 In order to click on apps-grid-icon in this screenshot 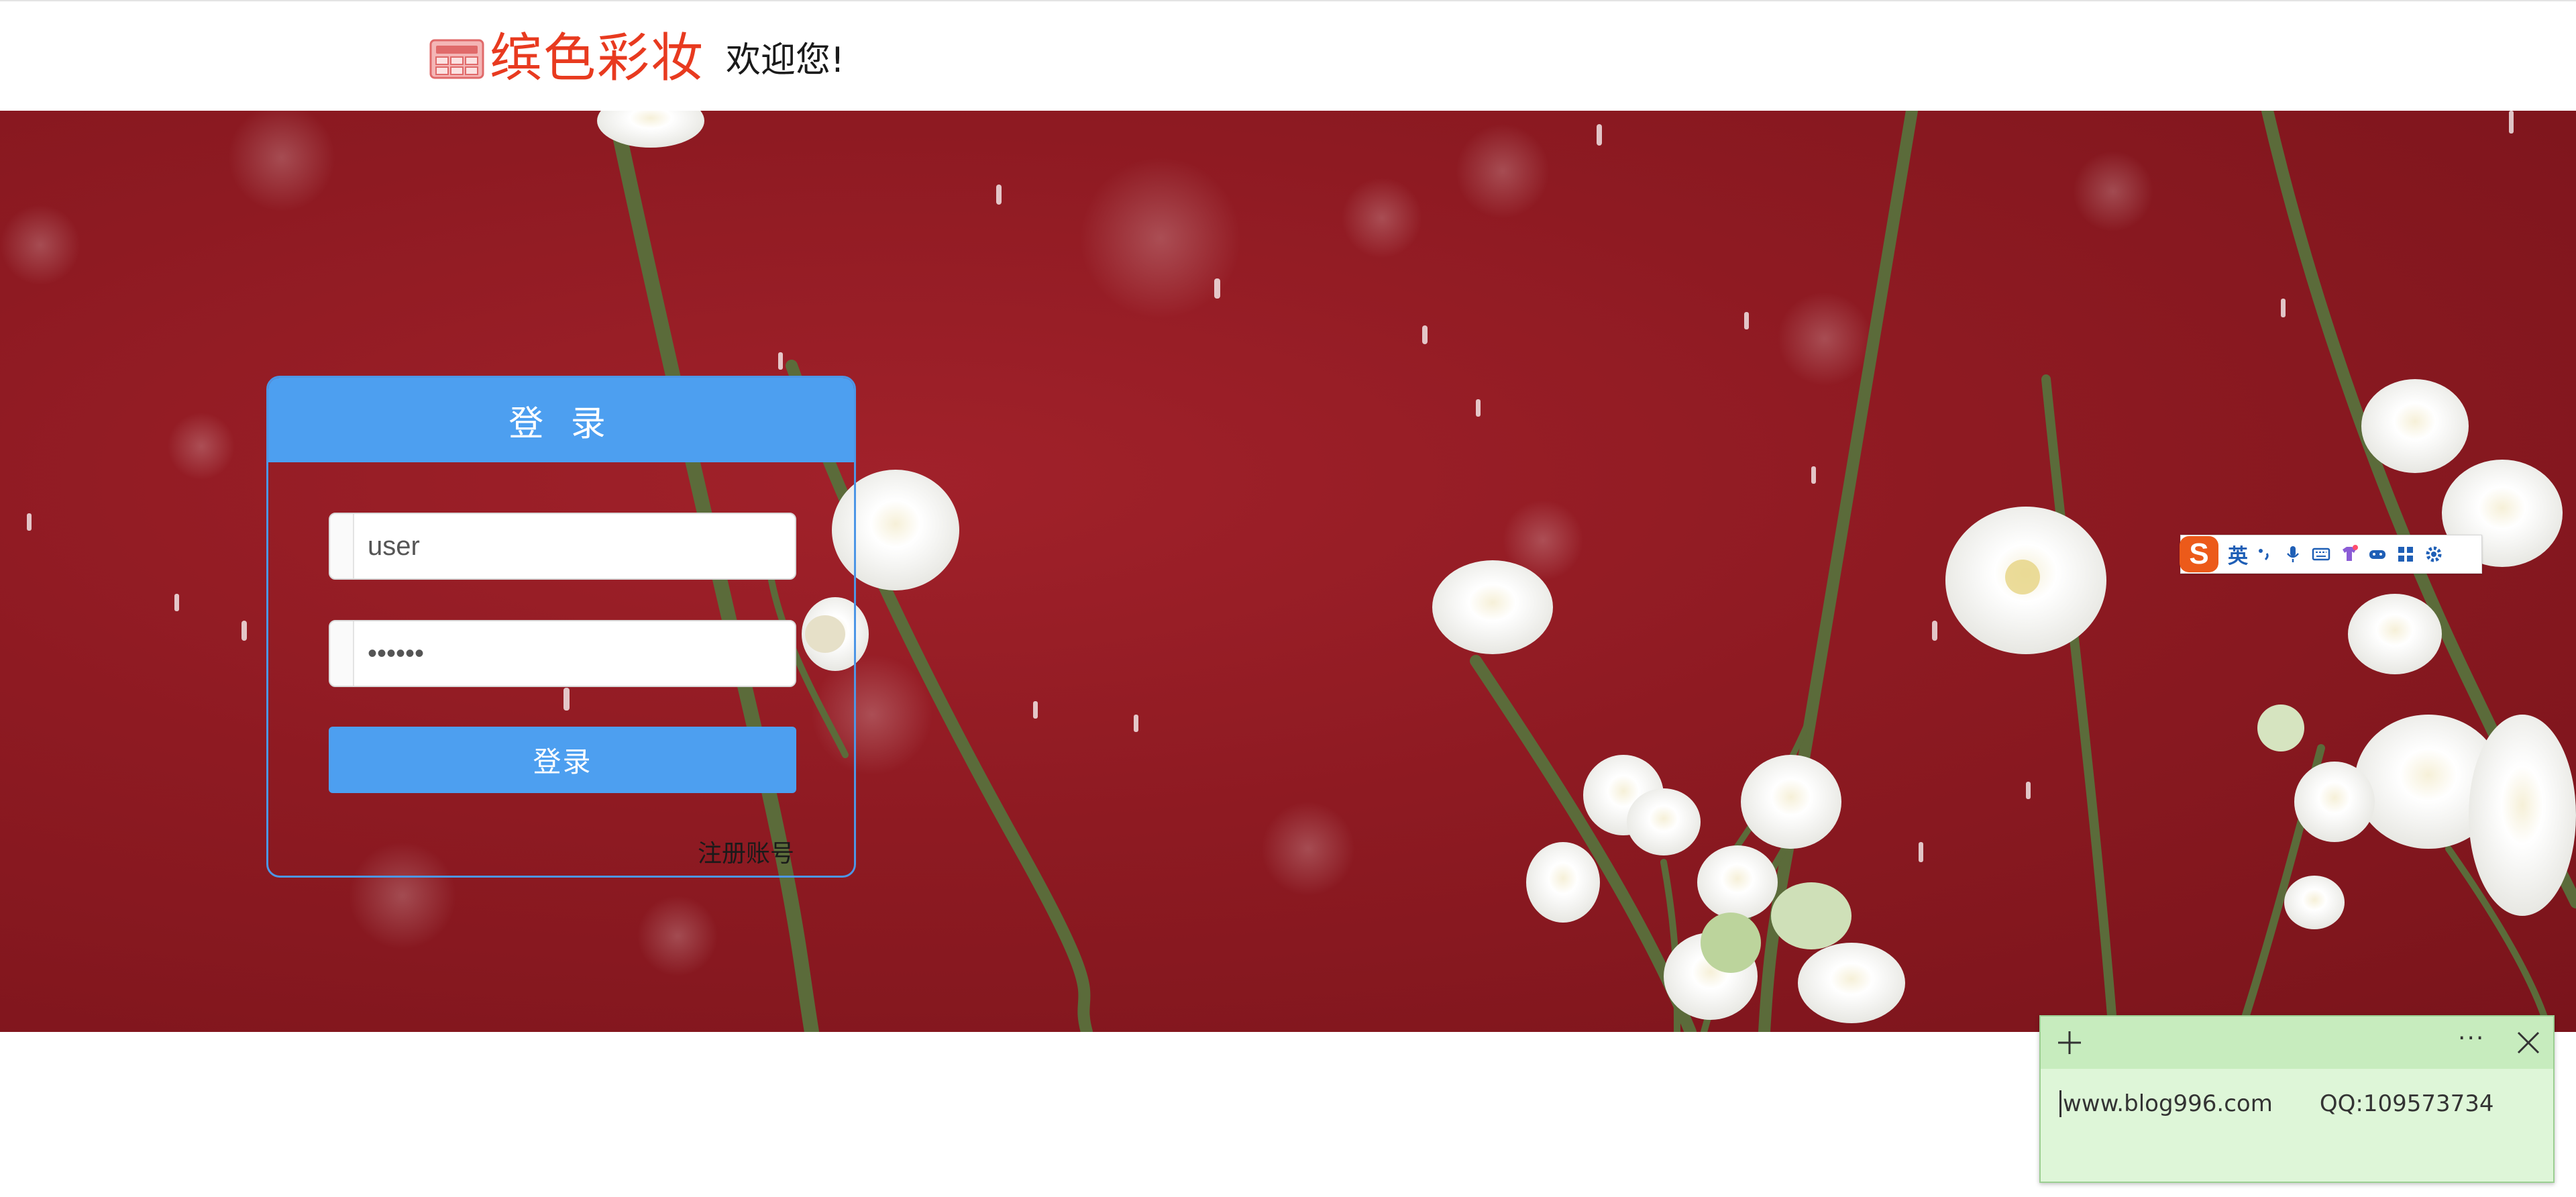, I will do `click(2405, 554)`.